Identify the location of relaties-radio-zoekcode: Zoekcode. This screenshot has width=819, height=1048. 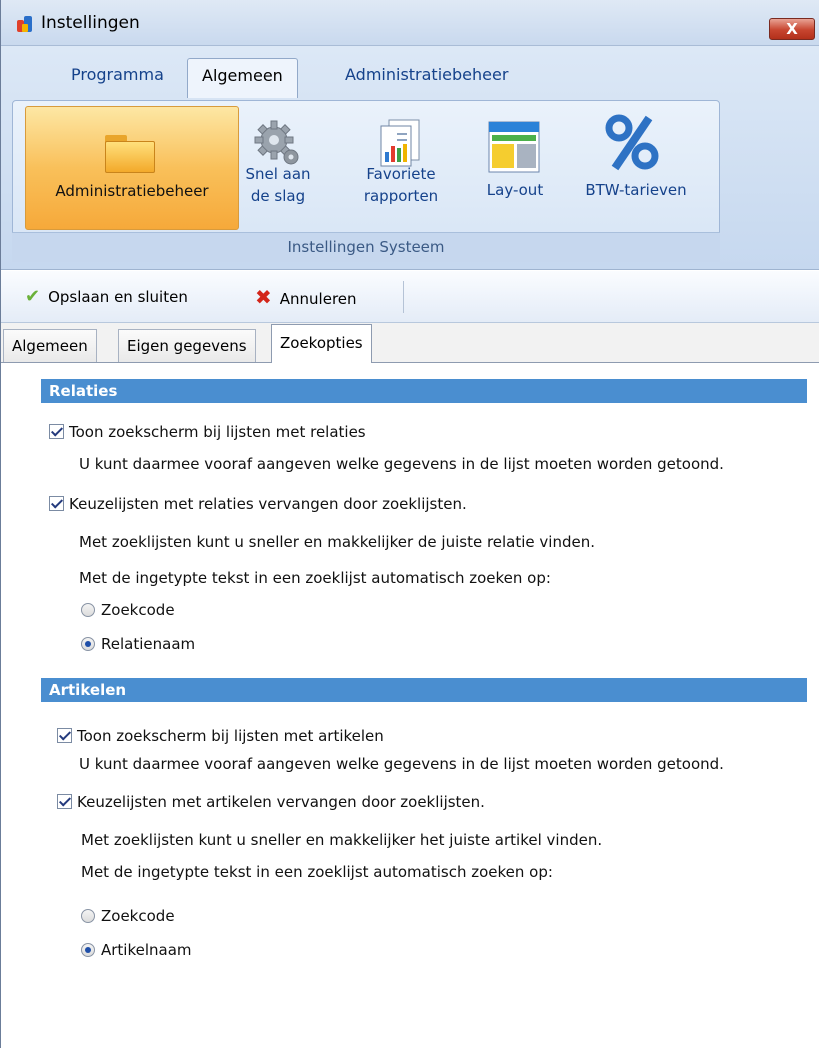
(128, 610).